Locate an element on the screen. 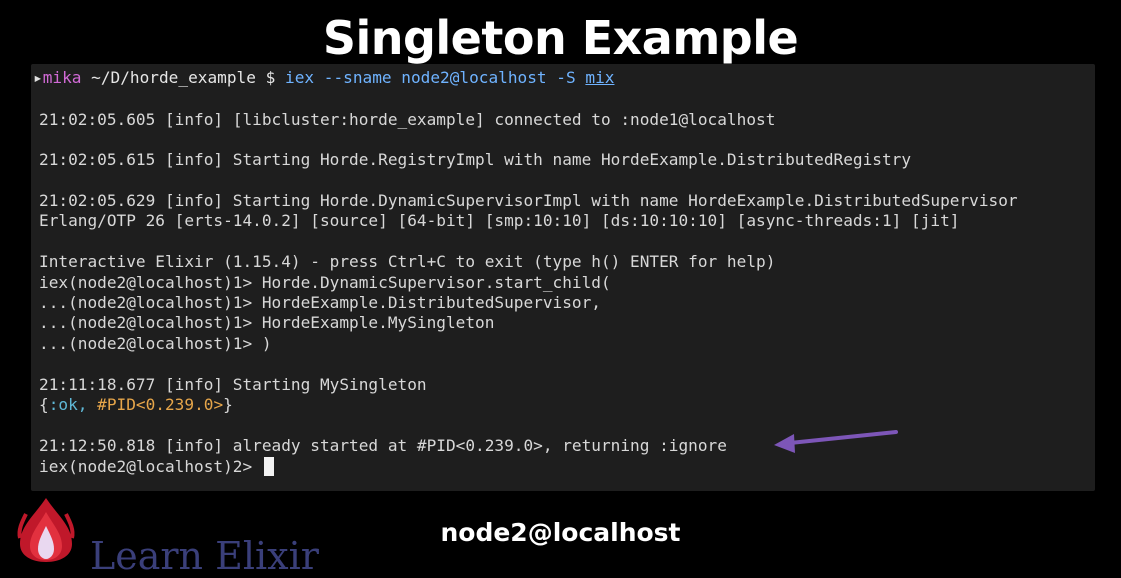 The image size is (1121, 578). flame-drop-logo is located at coordinates (46, 530).